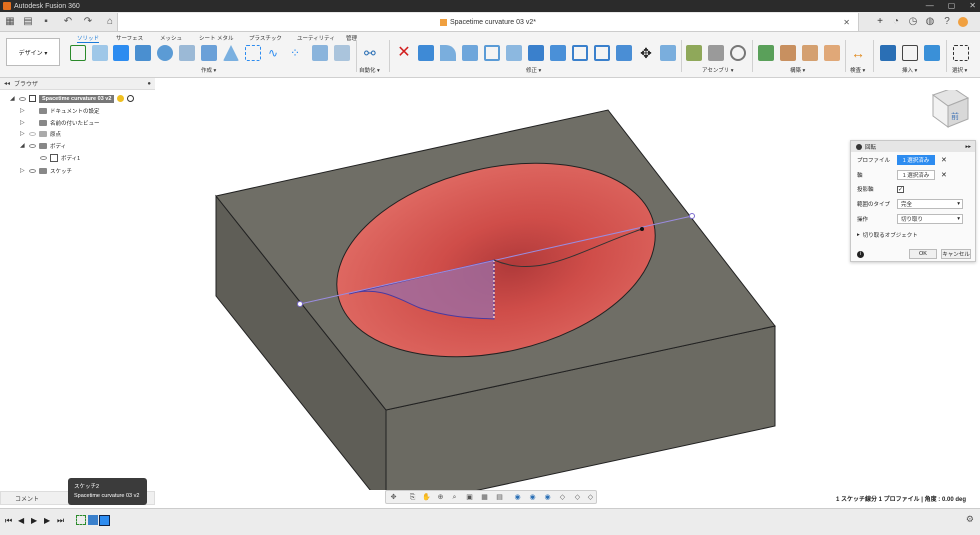  Describe the element at coordinates (60, 110) in the screenshot. I see `tree-item: ▷ ドキュメントの設定` at that location.